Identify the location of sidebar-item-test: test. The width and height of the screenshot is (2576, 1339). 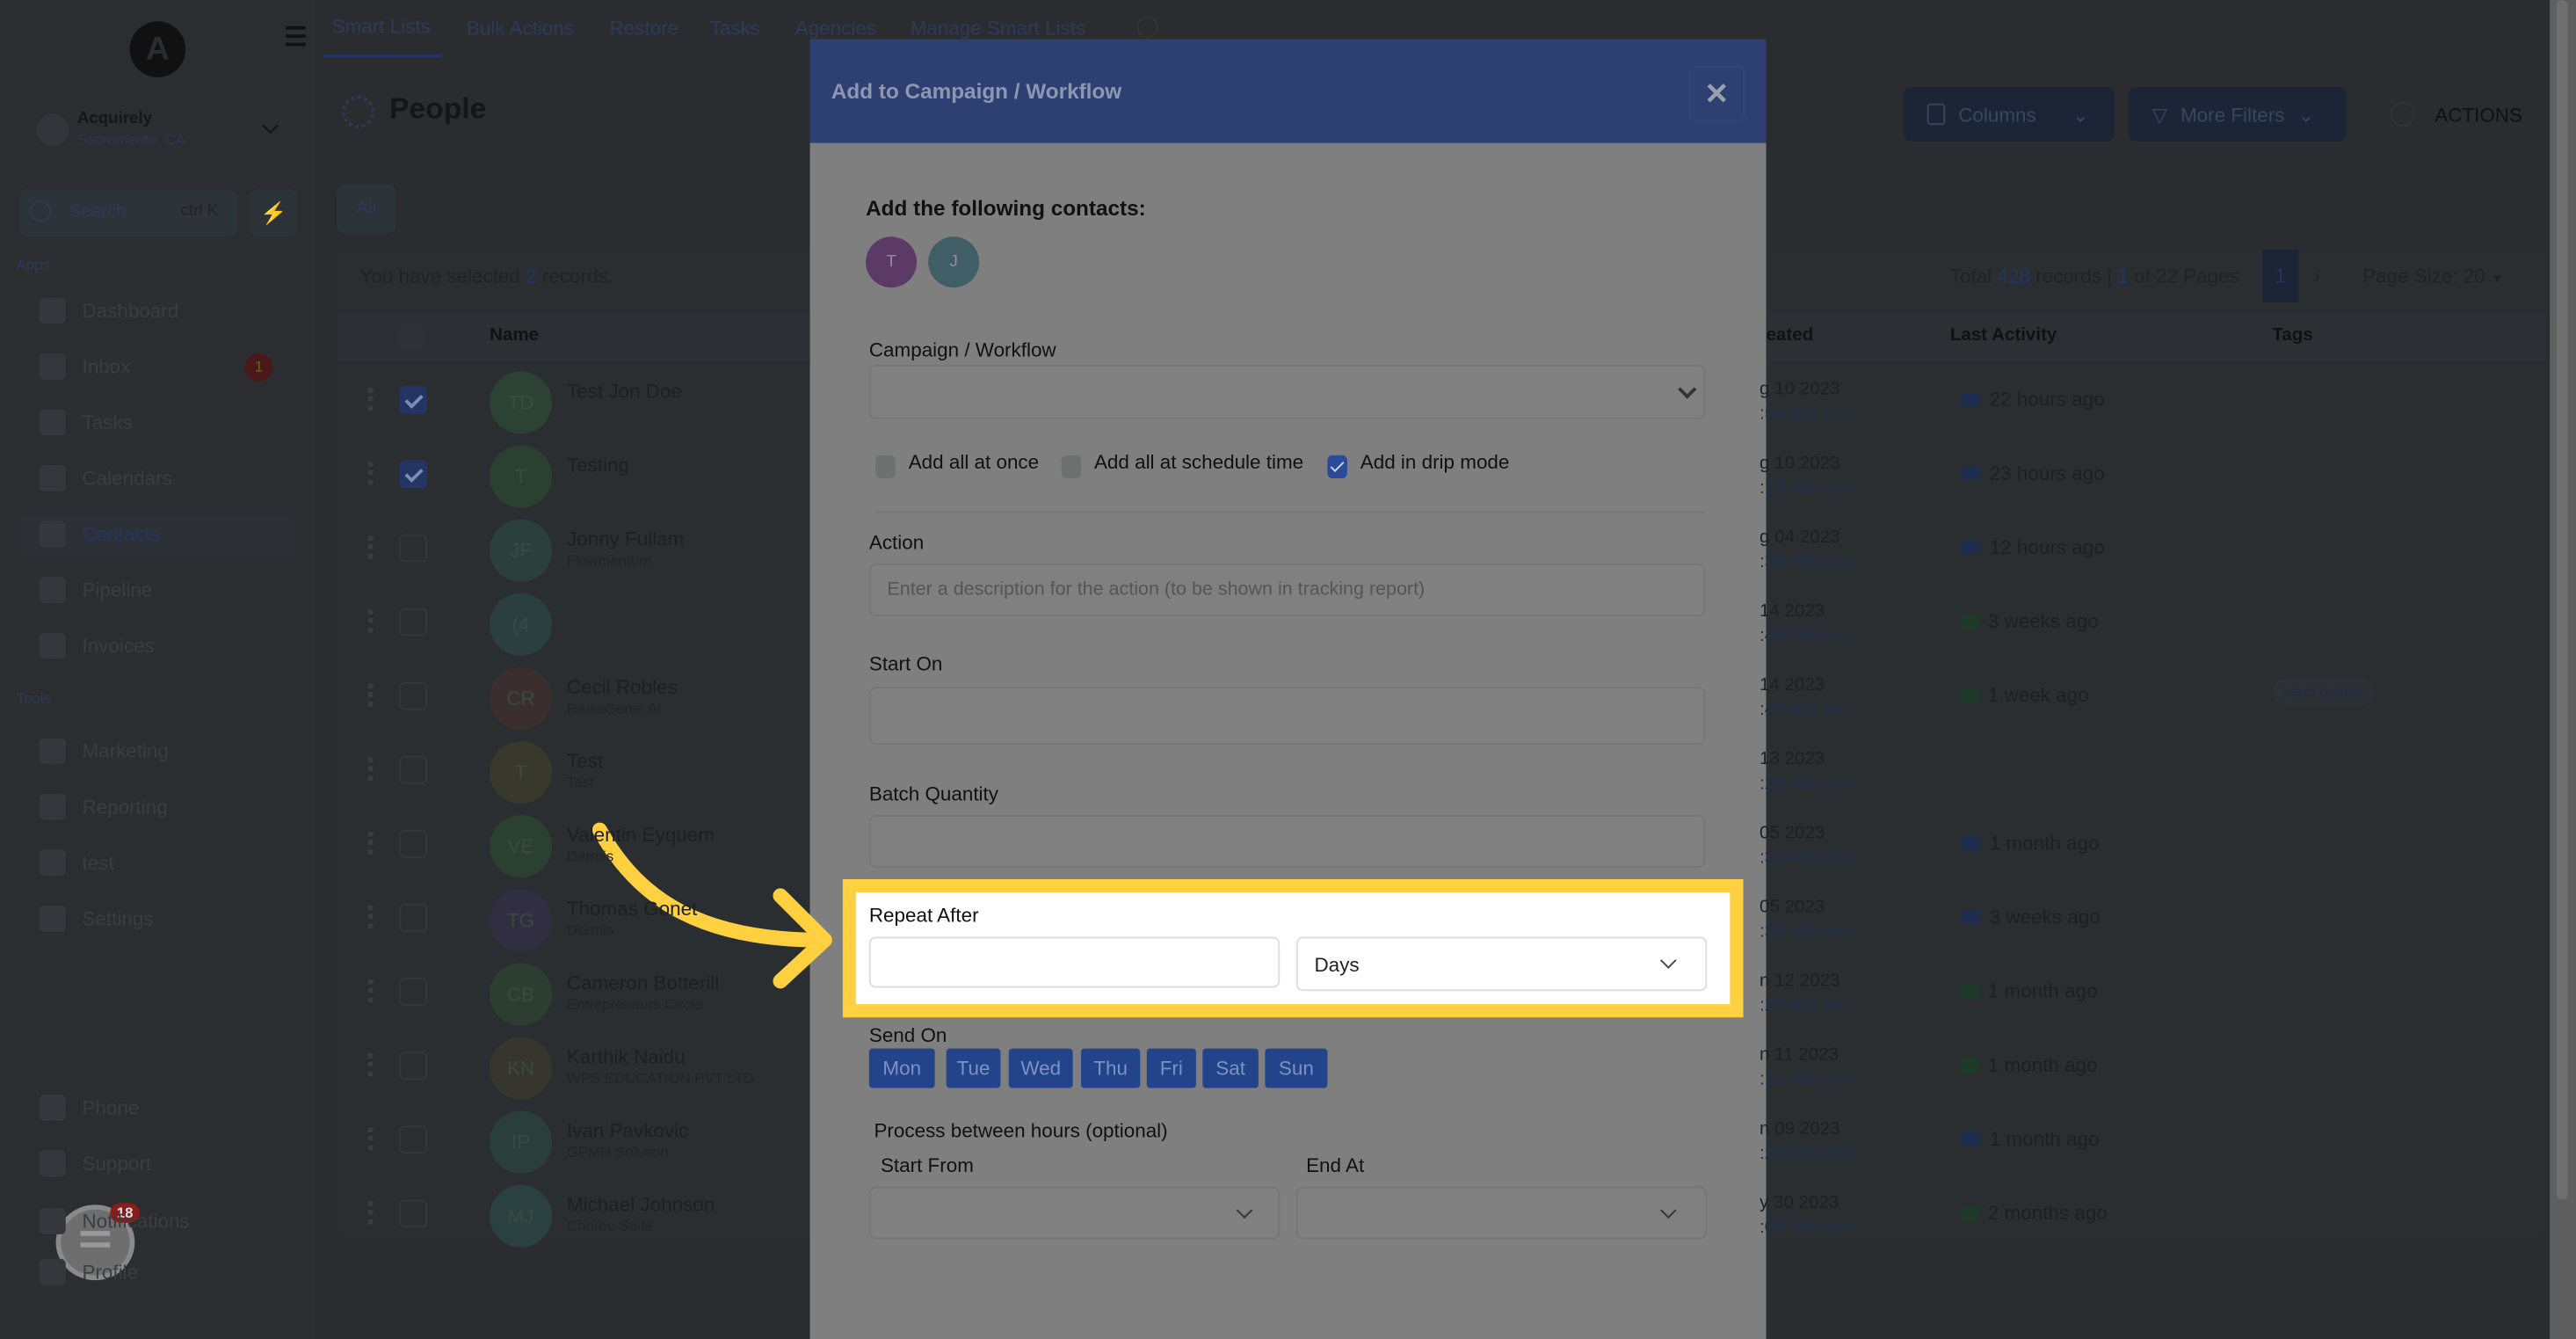
(76, 863).